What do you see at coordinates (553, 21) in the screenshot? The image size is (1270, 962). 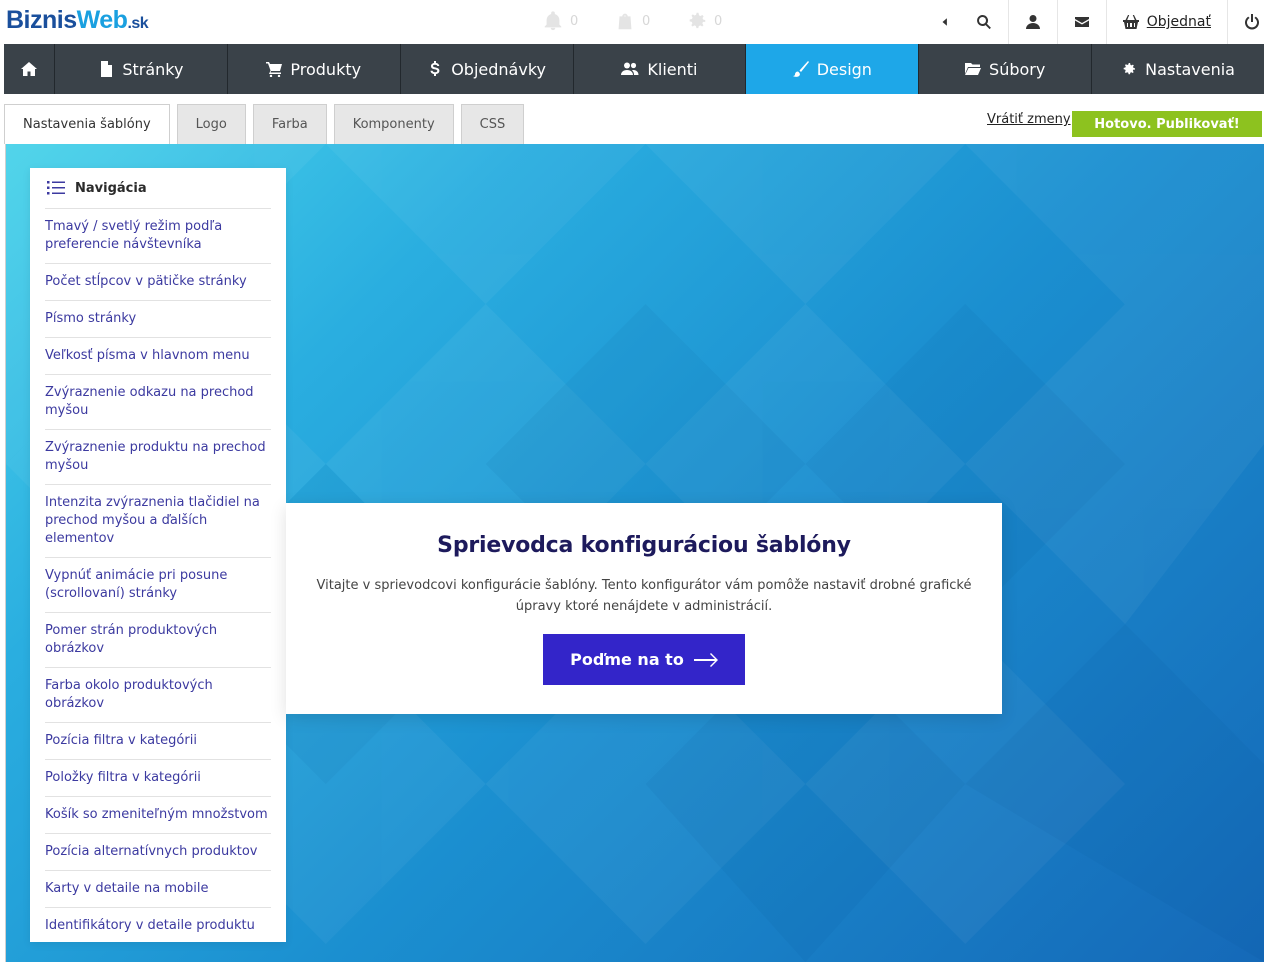 I see `bell-icon` at bounding box center [553, 21].